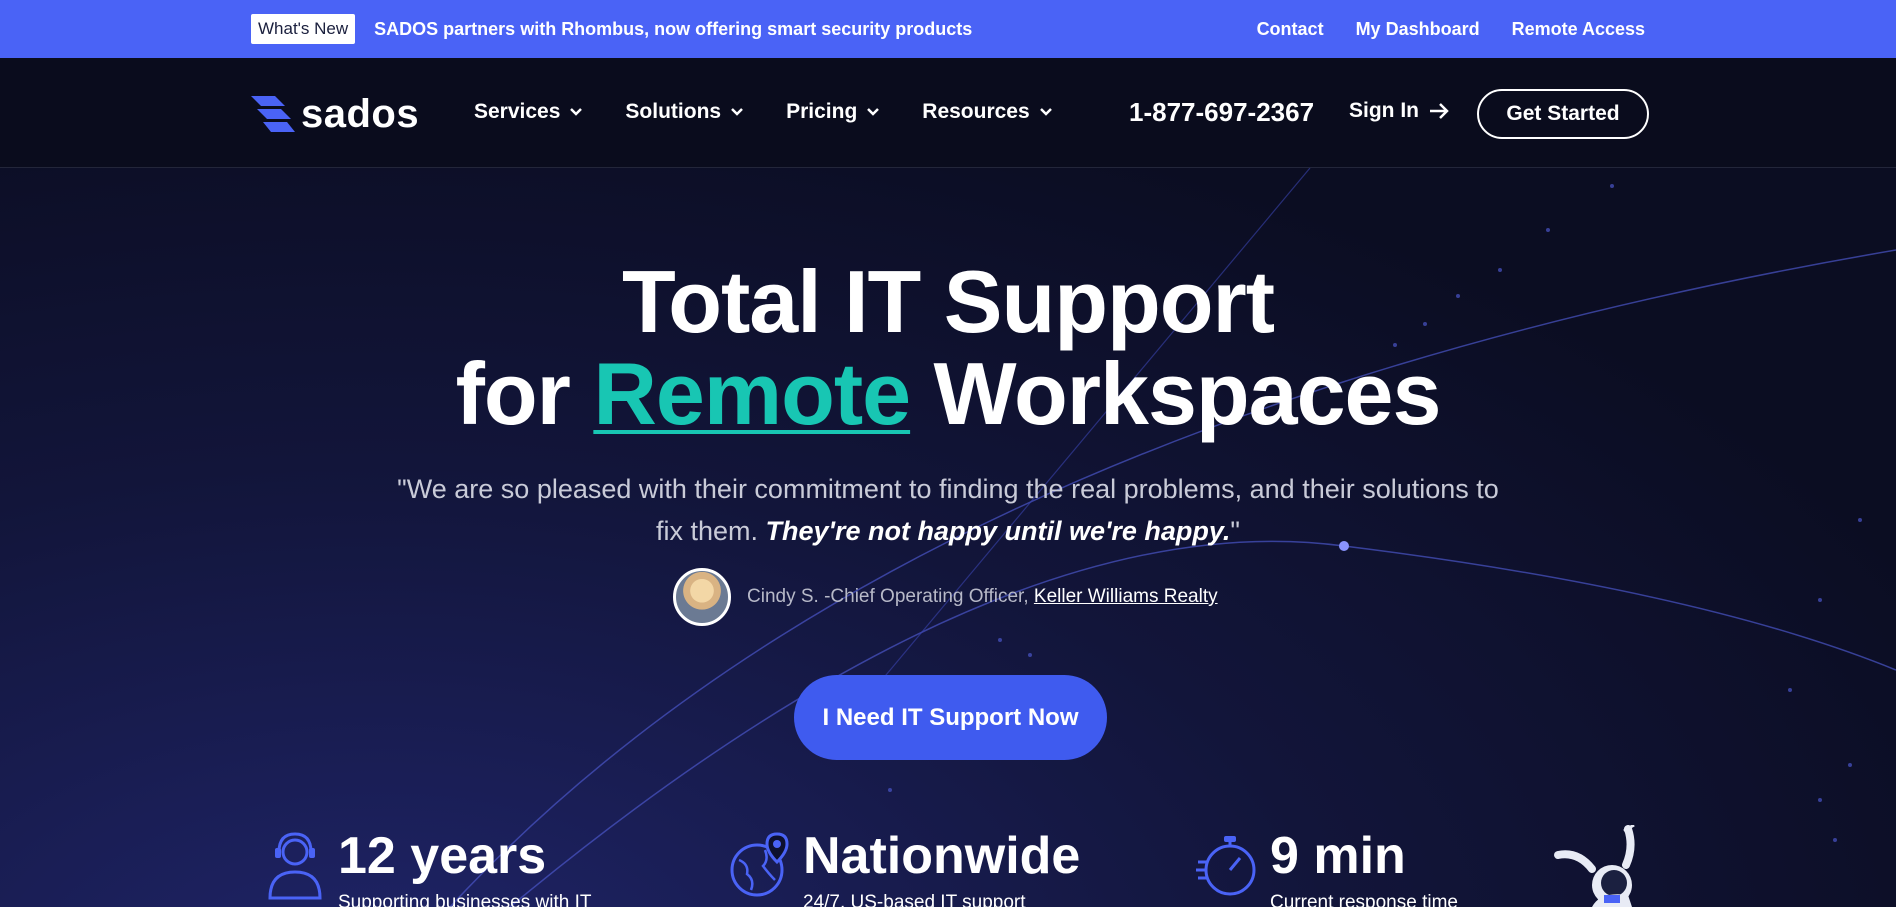 This screenshot has width=1896, height=907. Describe the element at coordinates (1418, 29) in the screenshot. I see `my-dashboard-link: My Dashboard` at that location.